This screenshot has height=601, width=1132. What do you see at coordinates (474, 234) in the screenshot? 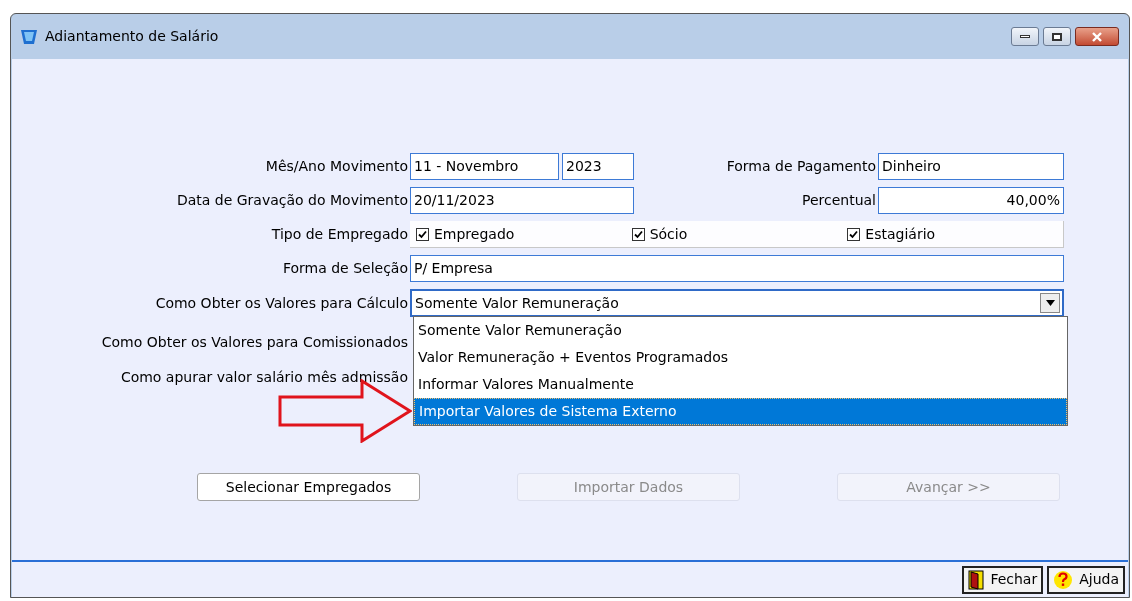
I see `checkbox-label: Empregado` at bounding box center [474, 234].